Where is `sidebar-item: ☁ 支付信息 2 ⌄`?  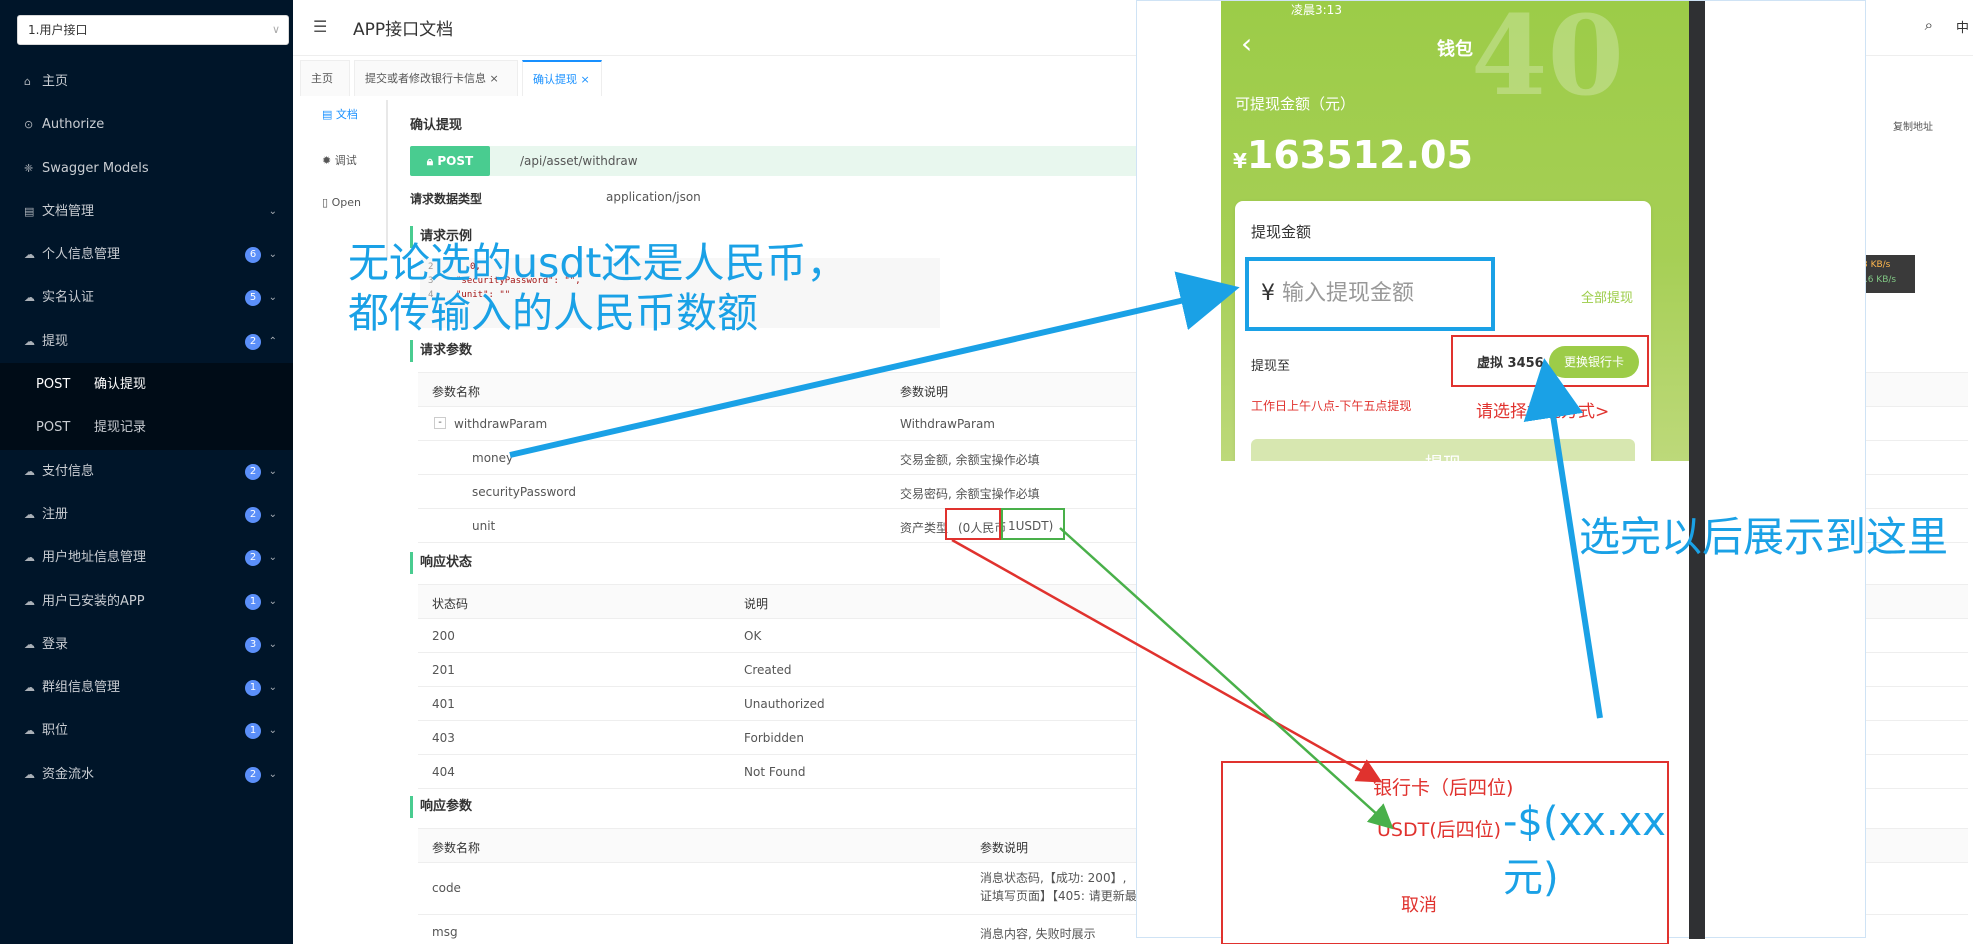 sidebar-item: ☁ 支付信息 2 ⌄ is located at coordinates (146, 471).